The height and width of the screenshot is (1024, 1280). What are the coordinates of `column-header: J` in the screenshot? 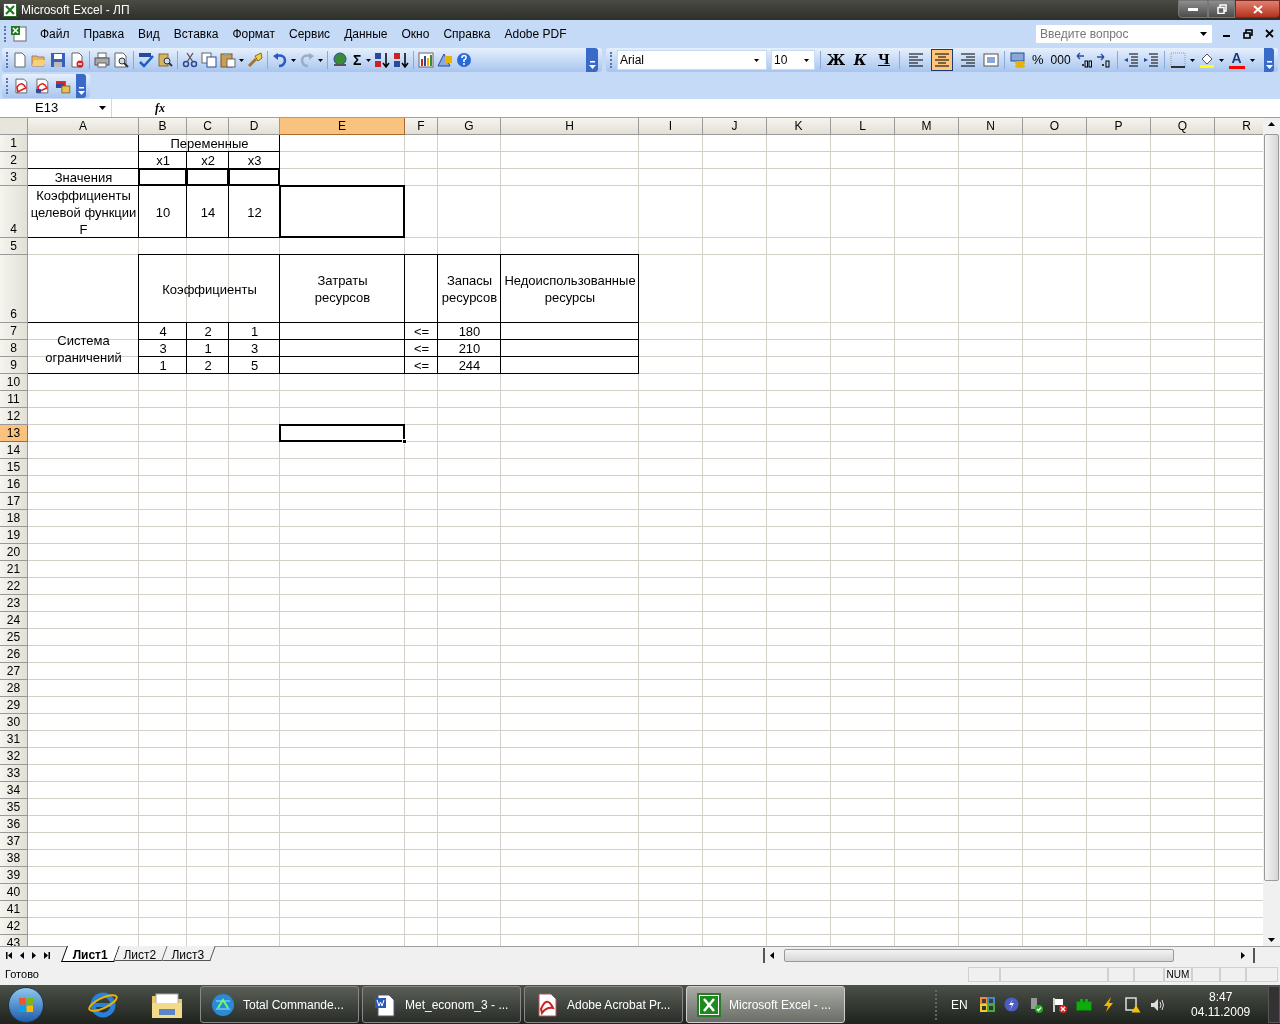 It's located at (735, 126).